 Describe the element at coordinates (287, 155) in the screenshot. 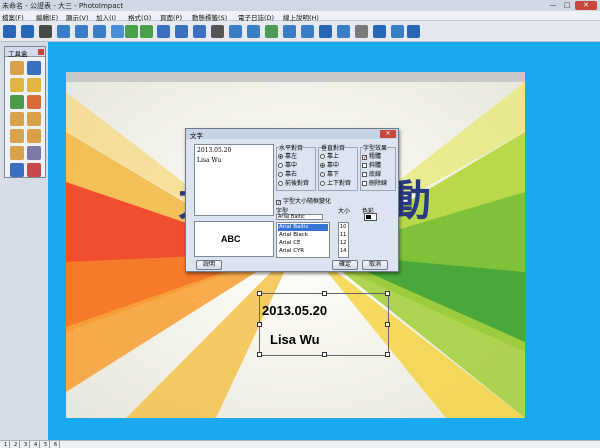

I see `h-align-left-radio: 靠左` at that location.